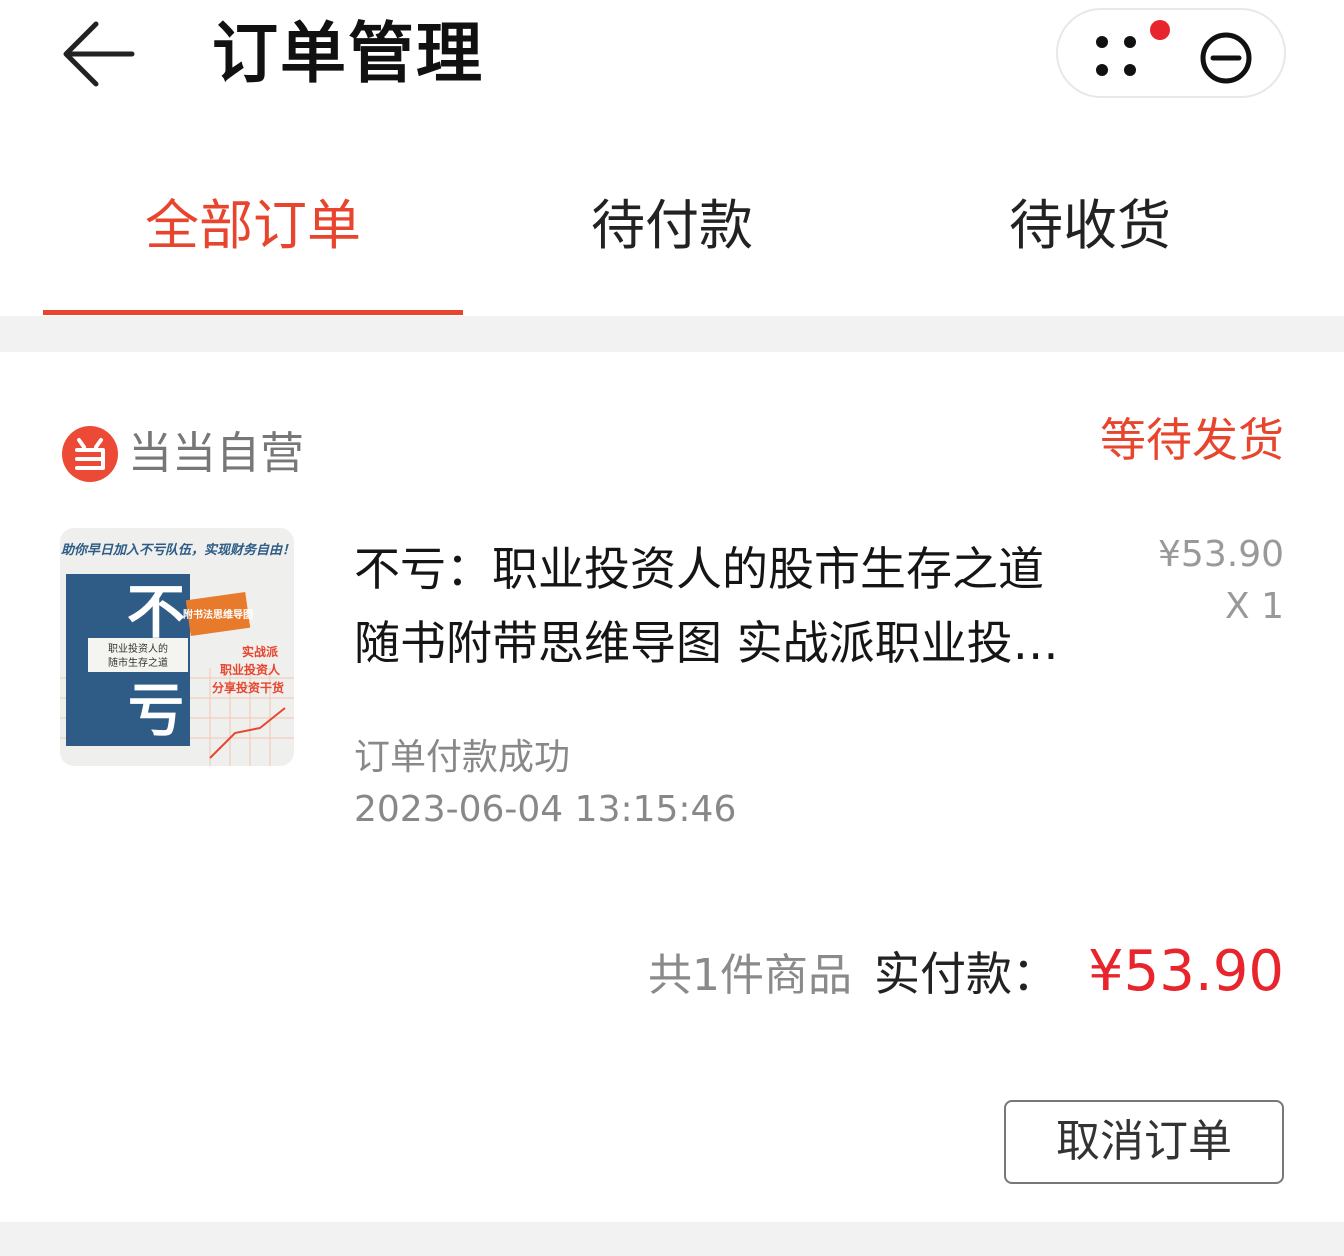 This screenshot has height=1256, width=1344. Describe the element at coordinates (1171, 53) in the screenshot. I see `mini-program-capsule` at that location.